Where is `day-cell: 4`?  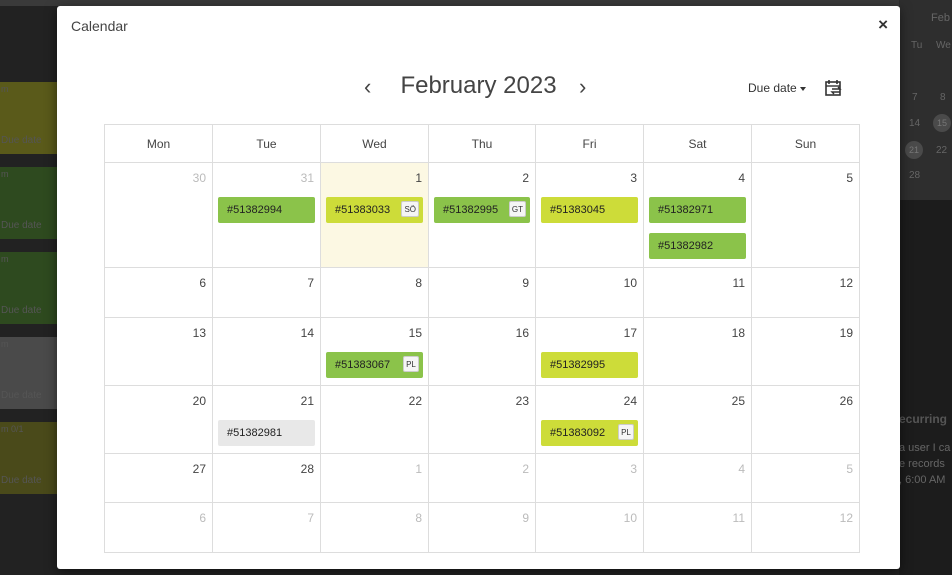 day-cell: 4 is located at coordinates (697, 478).